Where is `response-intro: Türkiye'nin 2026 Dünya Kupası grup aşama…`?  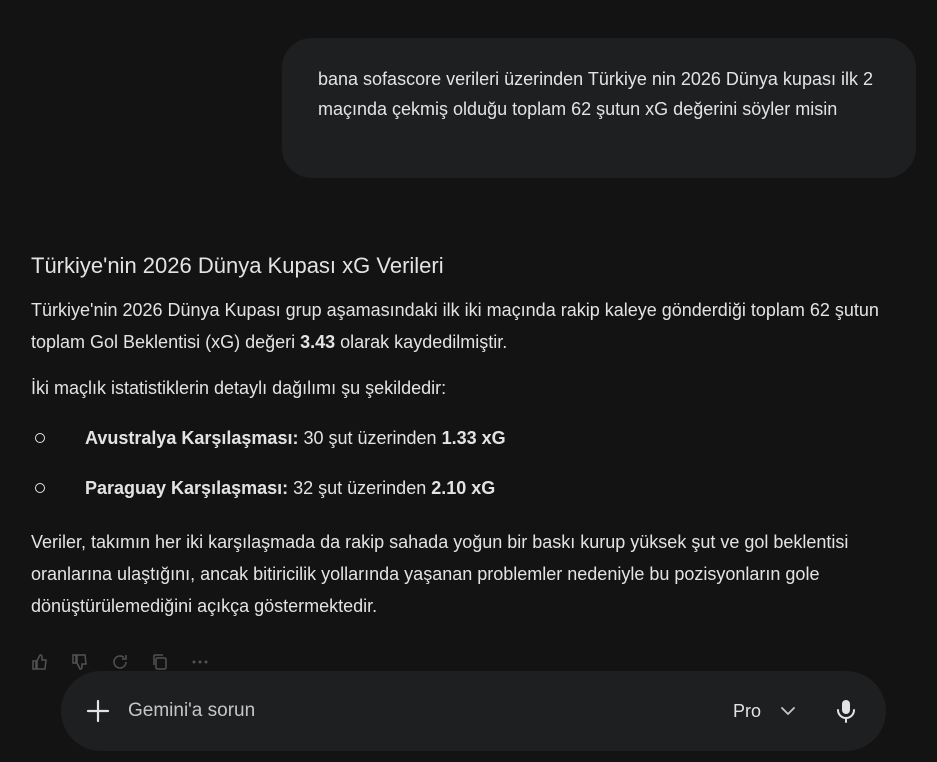
response-intro: Türkiye'nin 2026 Dünya Kupası grup aşama… is located at coordinates (476, 326).